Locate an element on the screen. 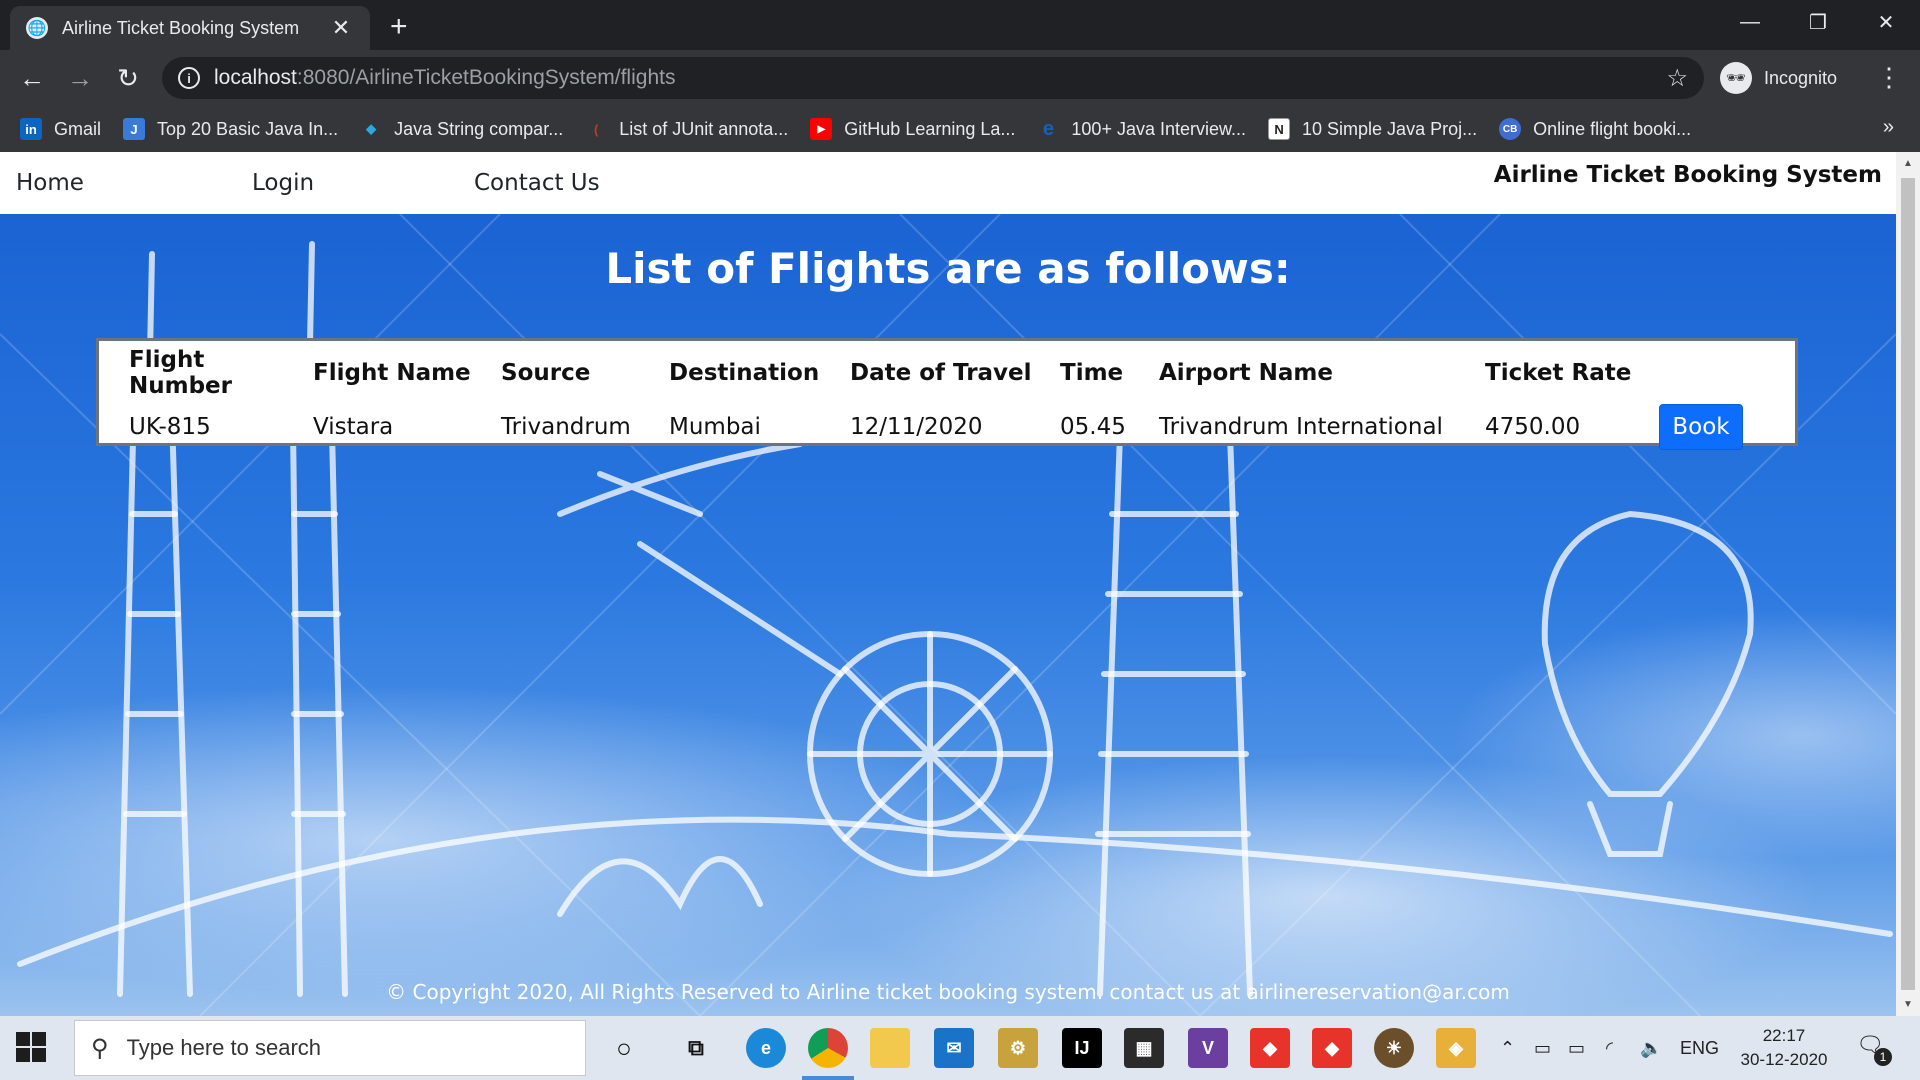  windows-start-icon is located at coordinates (32, 1048).